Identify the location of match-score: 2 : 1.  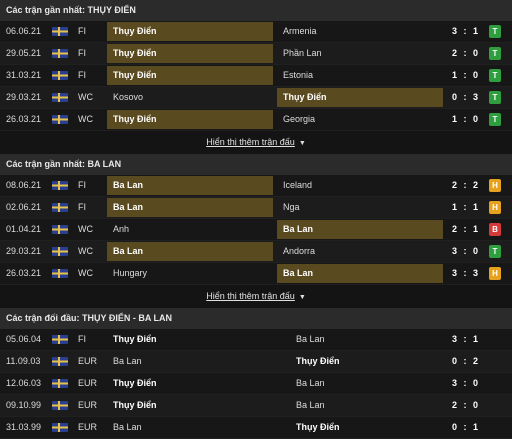
(466, 229).